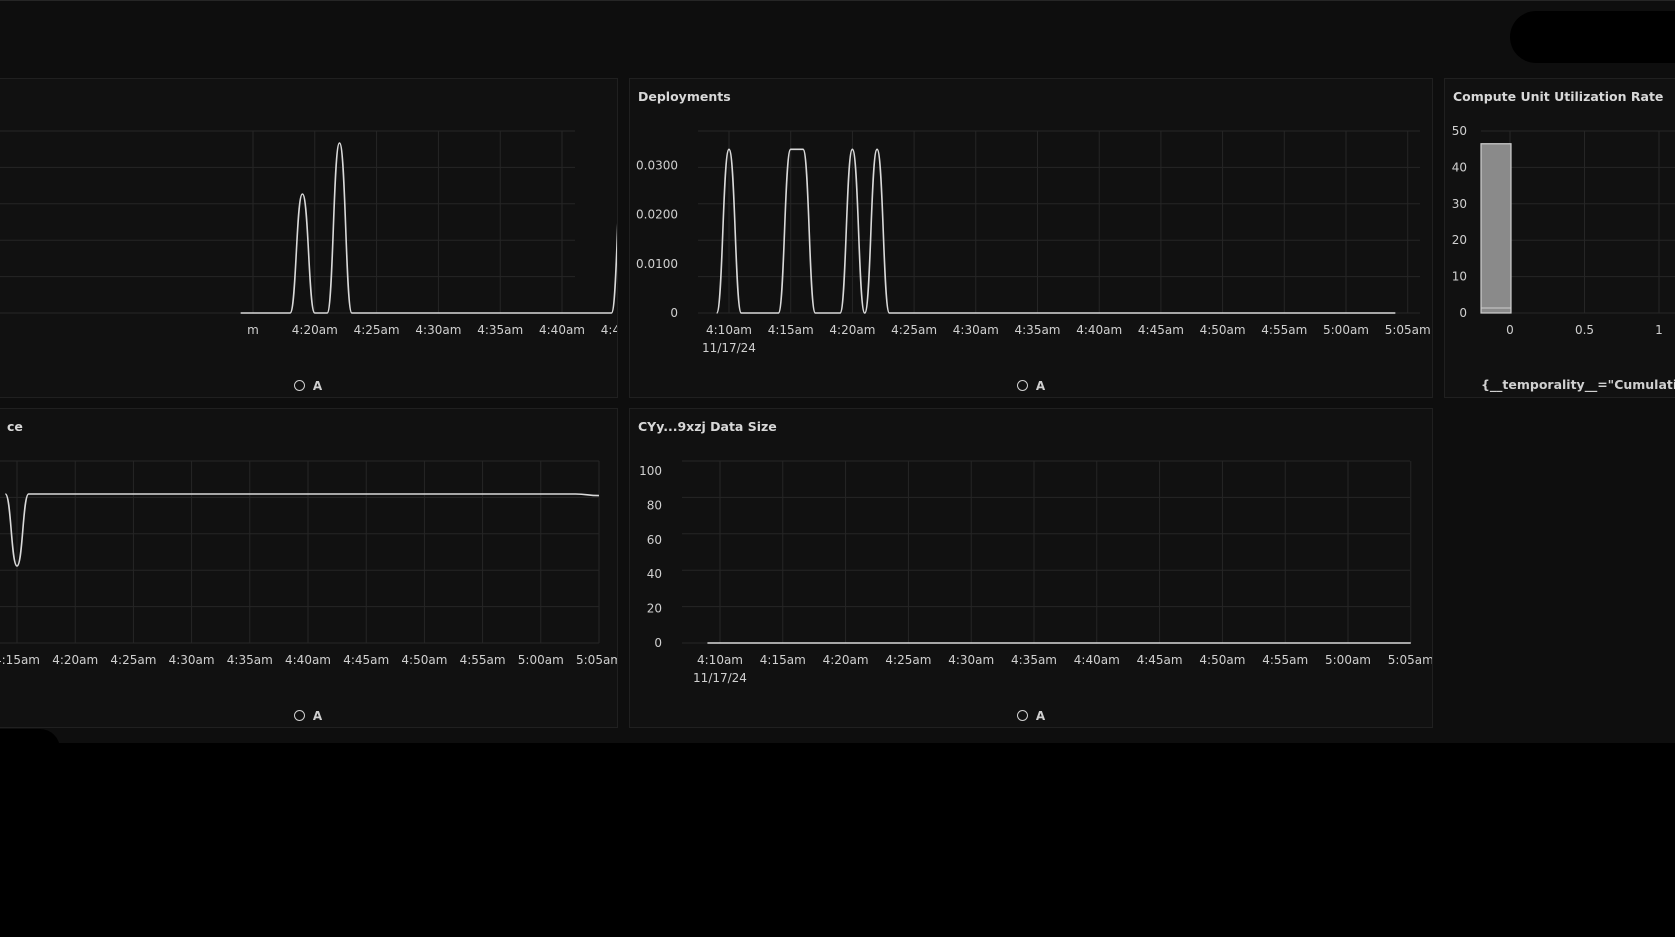 Image resolution: width=1675 pixels, height=937 pixels. Describe the element at coordinates (253, 330) in the screenshot. I see `x-tick-label: m` at that location.